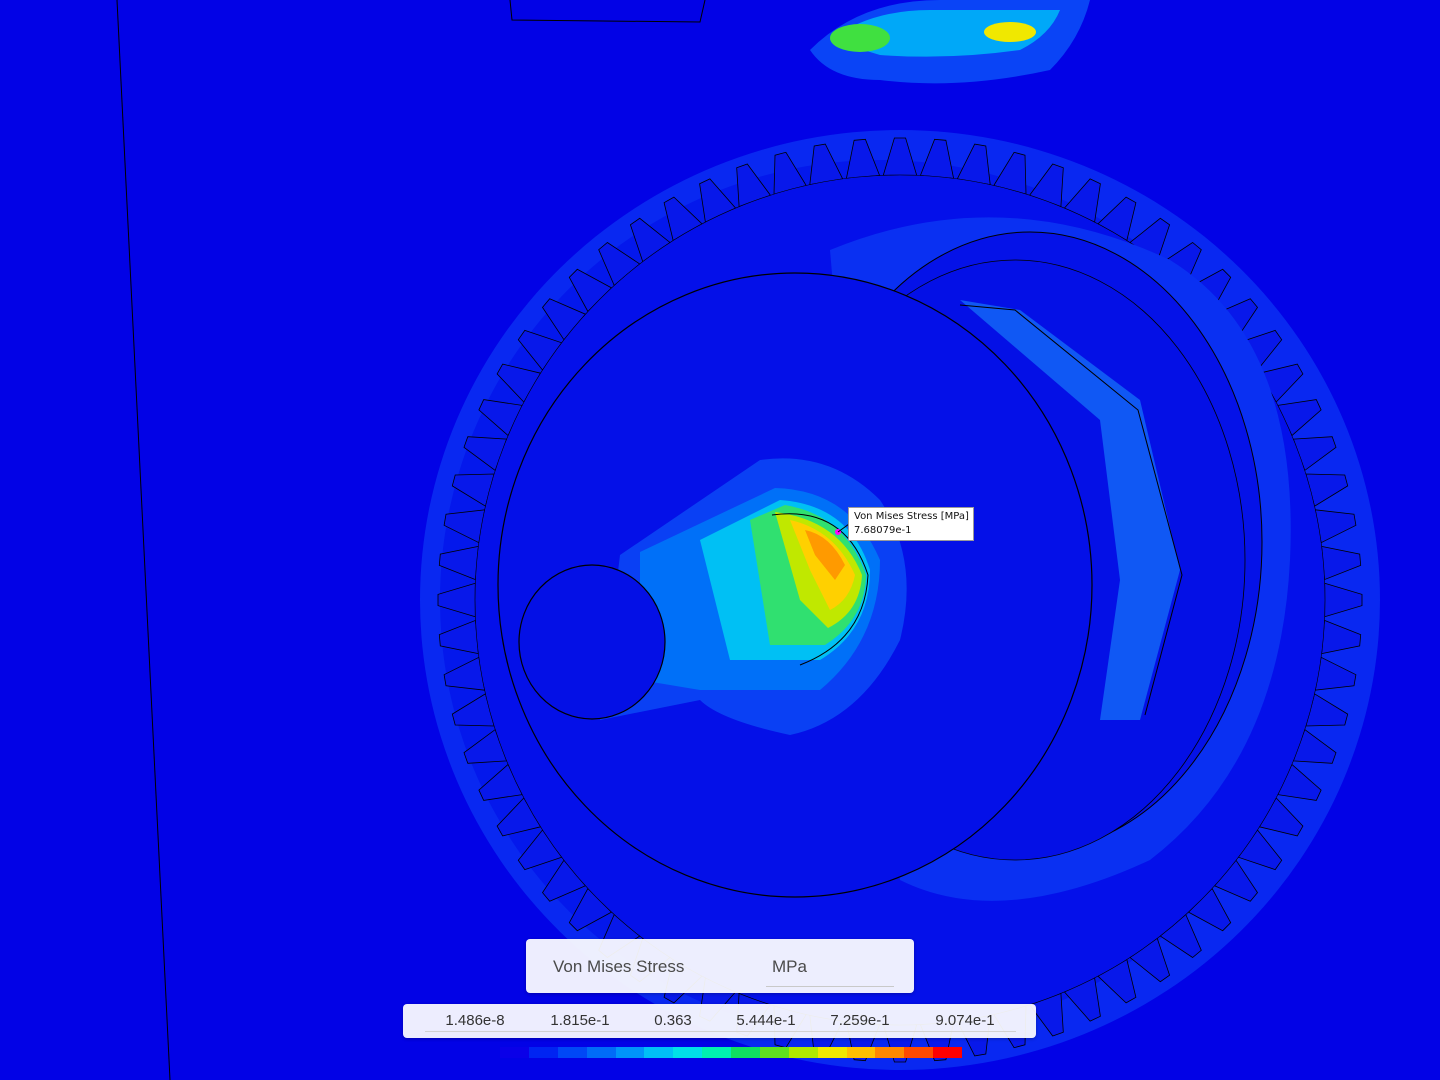  Describe the element at coordinates (964, 1020) in the screenshot. I see `legend-tick-max: 9.074e-1` at that location.